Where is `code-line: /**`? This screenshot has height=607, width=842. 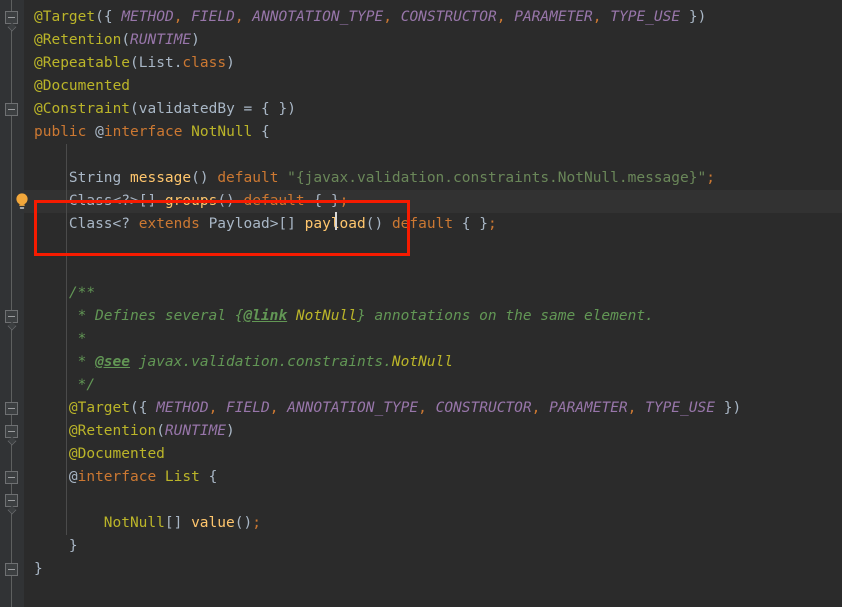
code-line: /** is located at coordinates (82, 293).